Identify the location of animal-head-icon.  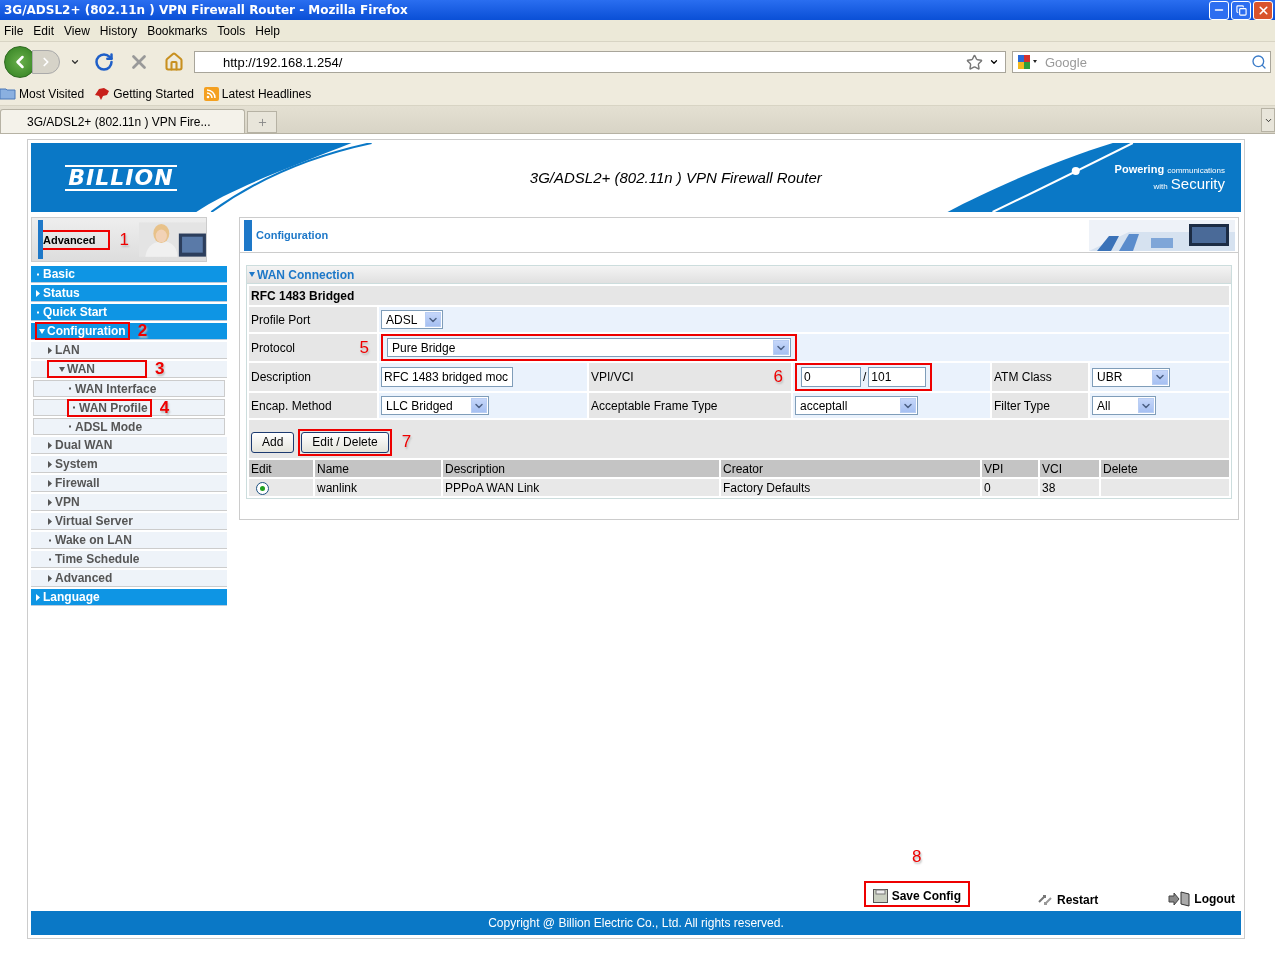
(102, 93).